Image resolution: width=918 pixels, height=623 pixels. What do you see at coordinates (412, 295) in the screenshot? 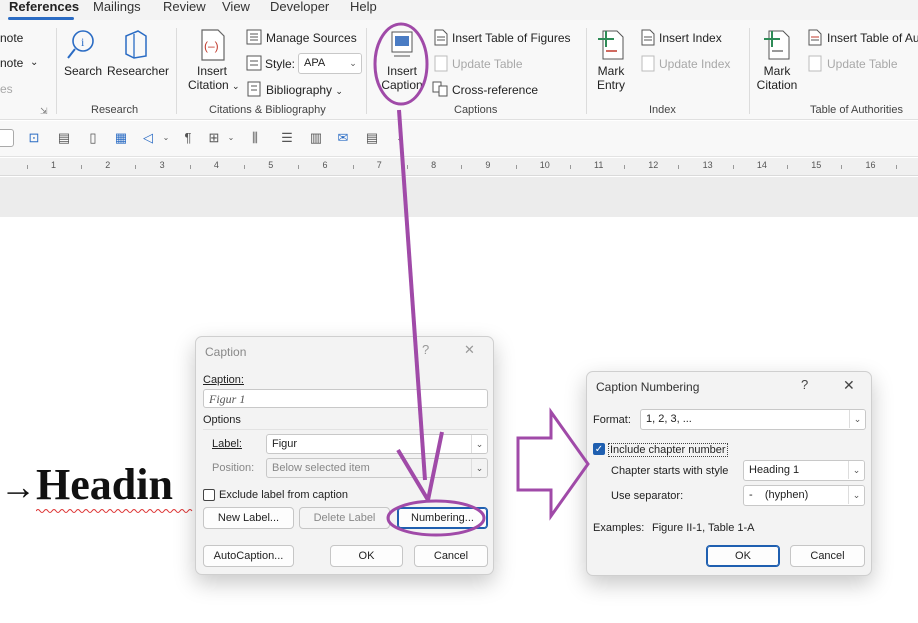
I see `arrow-shaft` at bounding box center [412, 295].